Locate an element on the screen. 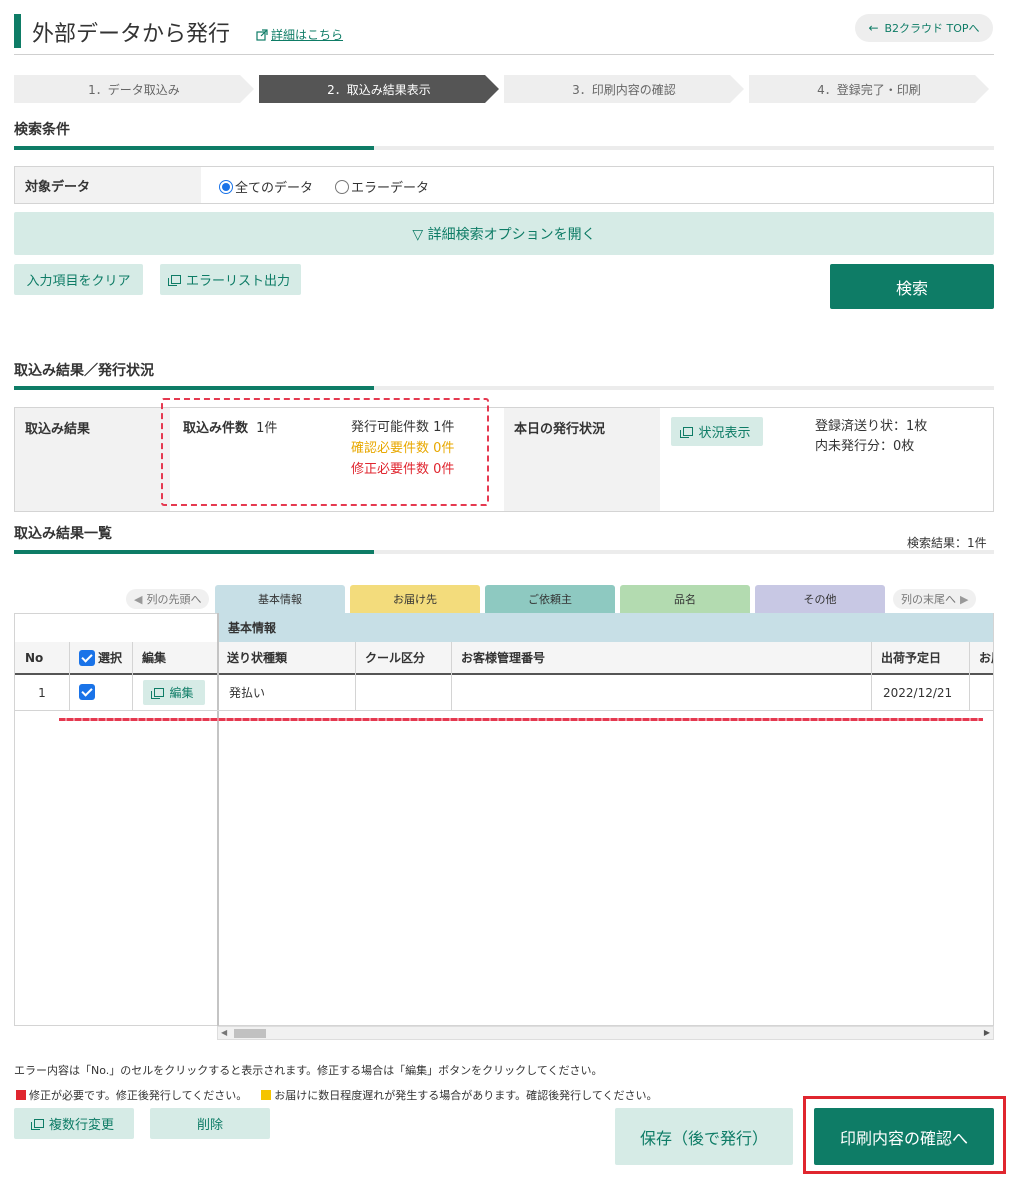  table-row: 1 編集 発払い 2022/12/21 is located at coordinates (504, 692).